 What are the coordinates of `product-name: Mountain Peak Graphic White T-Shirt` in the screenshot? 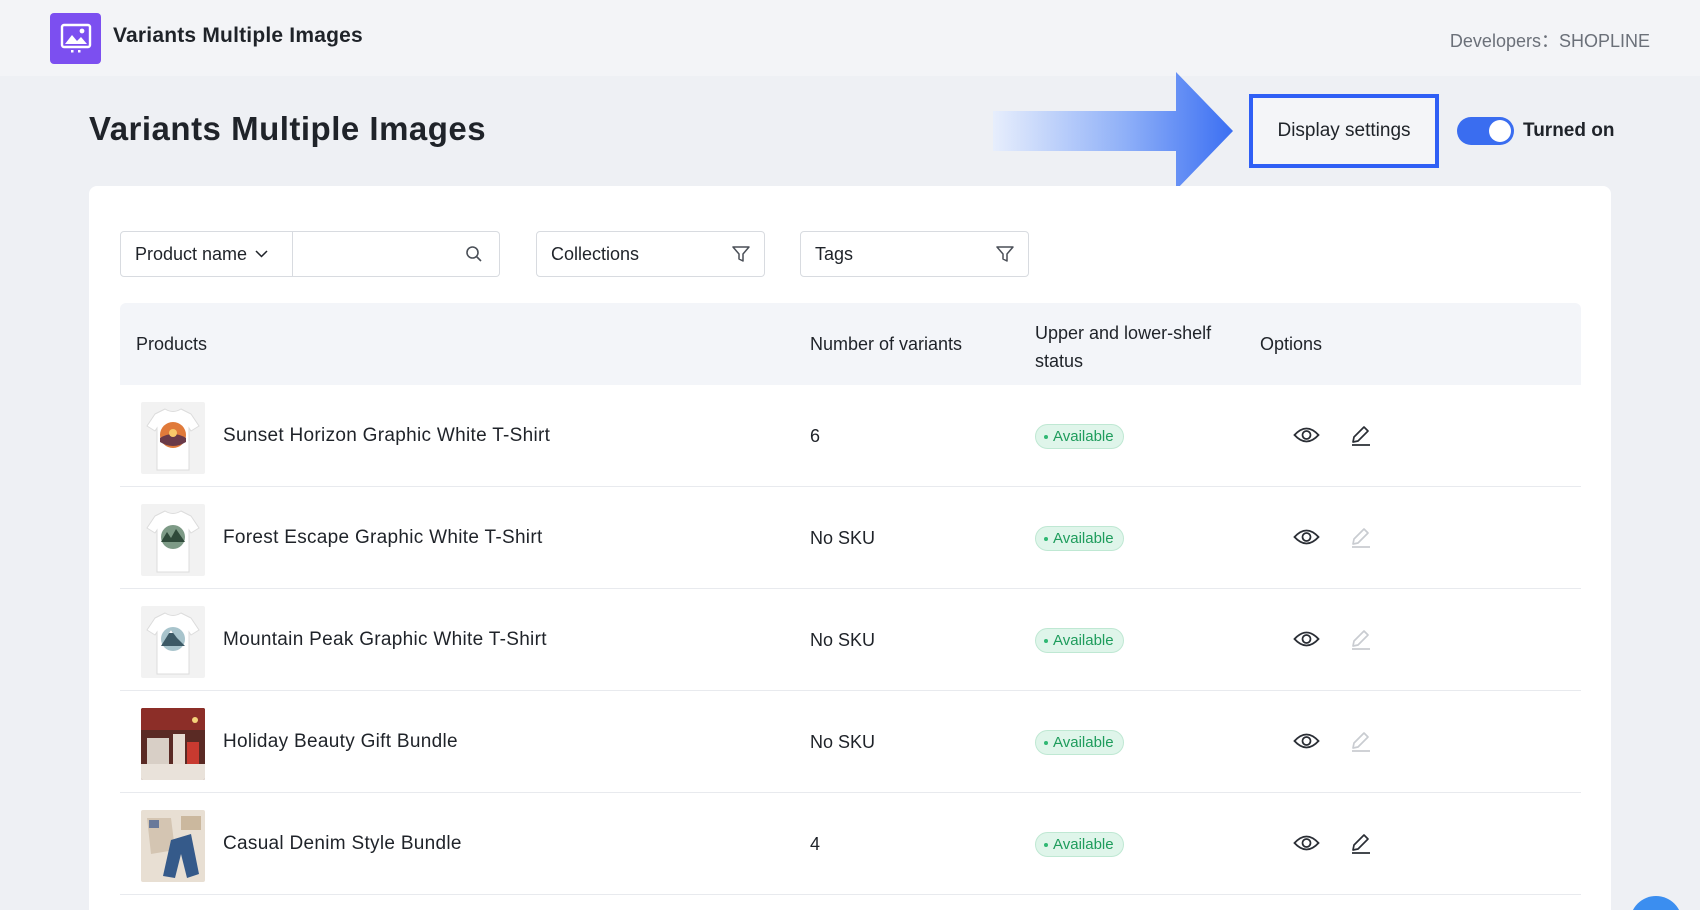 It's located at (385, 640).